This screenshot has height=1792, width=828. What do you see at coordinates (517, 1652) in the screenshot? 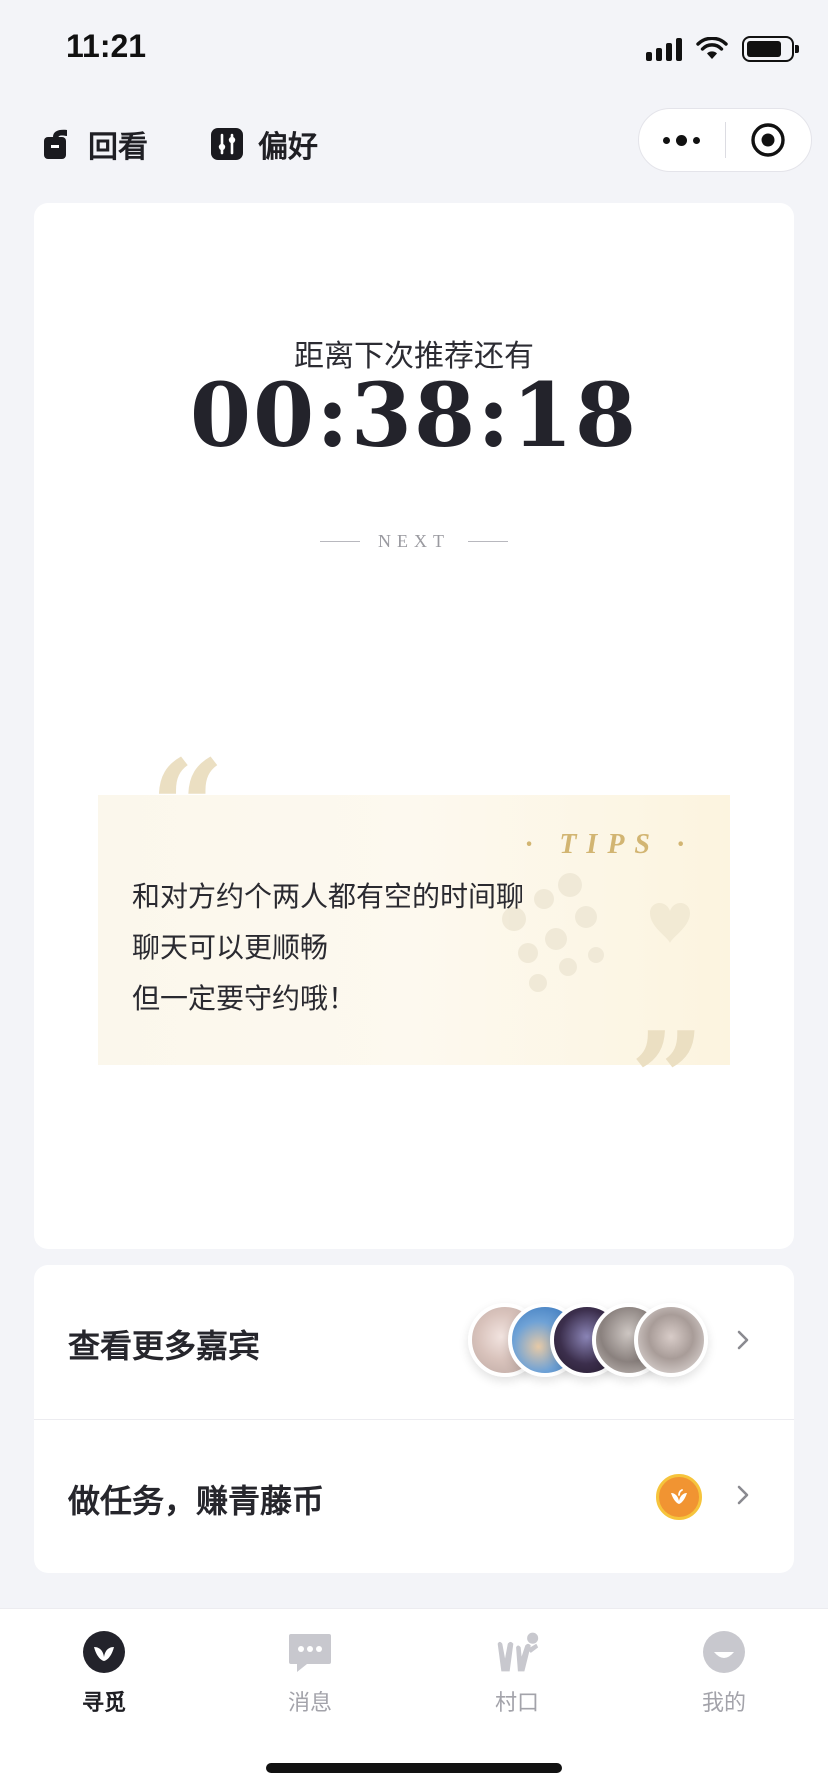
I see `village-icon` at bounding box center [517, 1652].